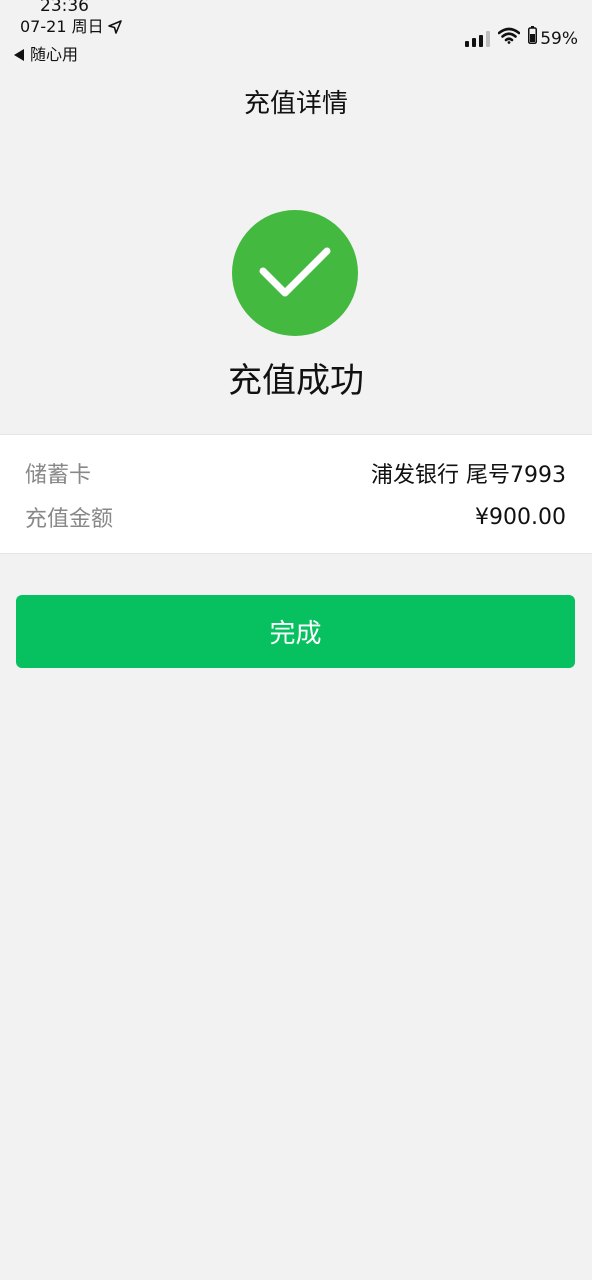 Image resolution: width=592 pixels, height=1280 pixels. I want to click on back-to-app-button: 随心用, so click(46, 55).